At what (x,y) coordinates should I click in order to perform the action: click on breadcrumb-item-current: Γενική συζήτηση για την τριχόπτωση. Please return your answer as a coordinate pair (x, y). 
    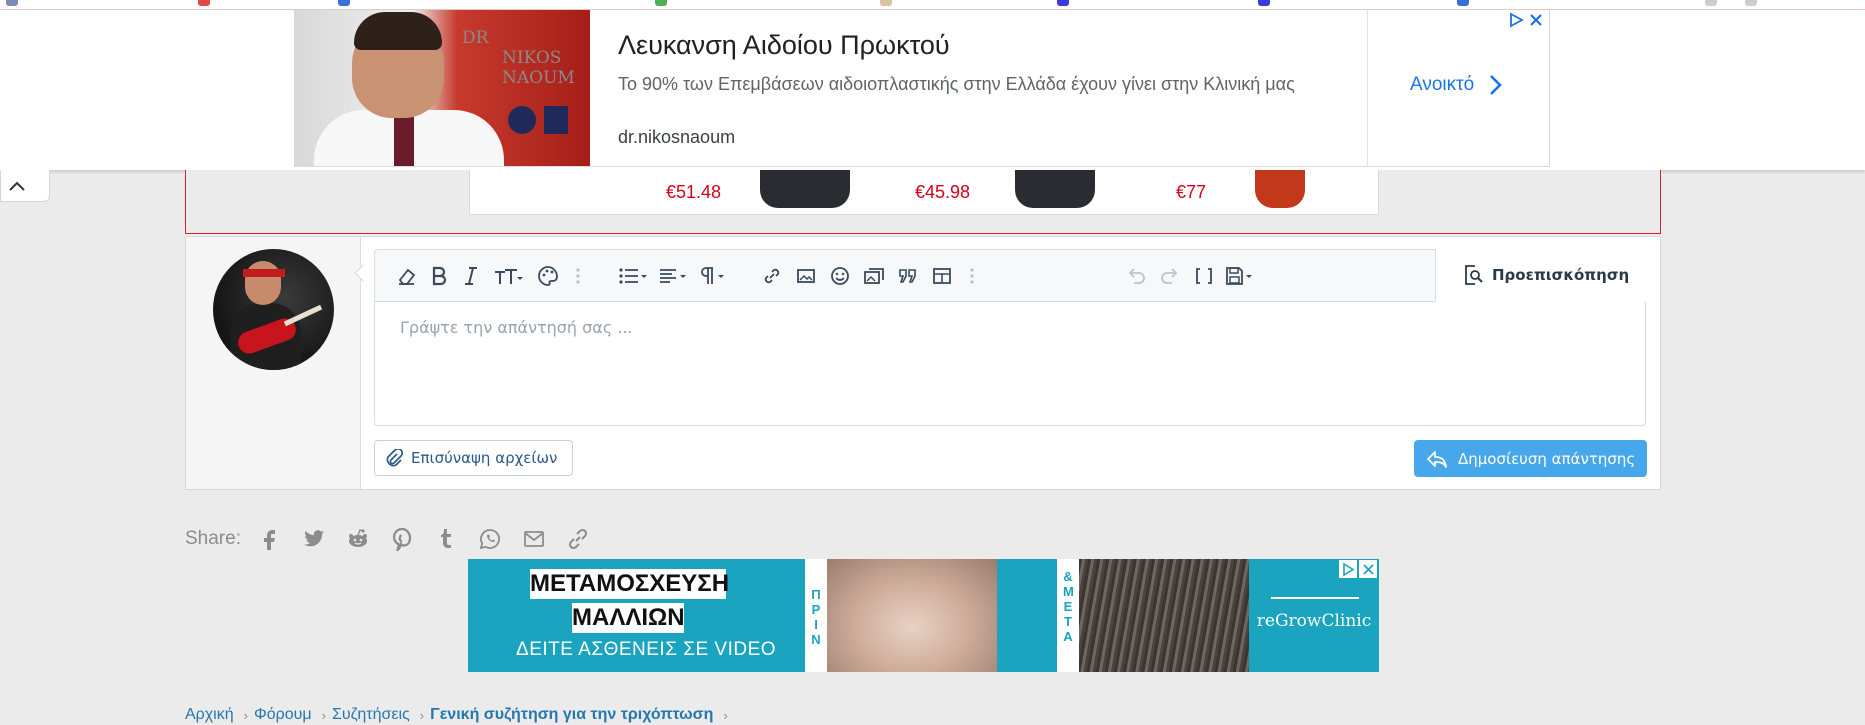
    Looking at the image, I should click on (571, 715).